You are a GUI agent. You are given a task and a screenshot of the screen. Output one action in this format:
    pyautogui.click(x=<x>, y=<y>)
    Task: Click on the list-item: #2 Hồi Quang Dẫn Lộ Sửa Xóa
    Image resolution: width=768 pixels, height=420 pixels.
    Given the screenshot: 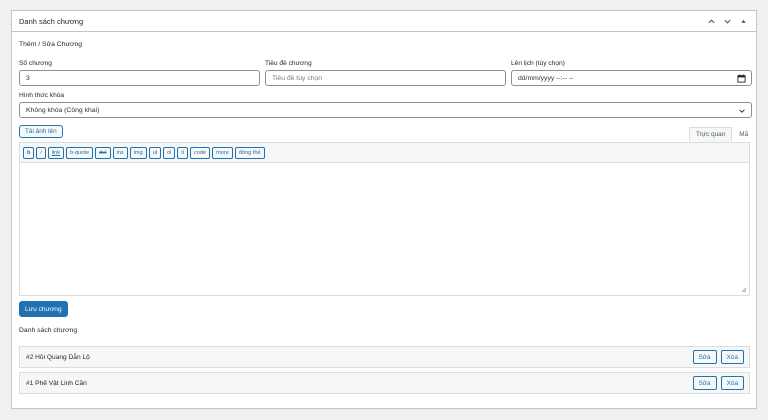 What is the action you would take?
    pyautogui.click(x=384, y=357)
    